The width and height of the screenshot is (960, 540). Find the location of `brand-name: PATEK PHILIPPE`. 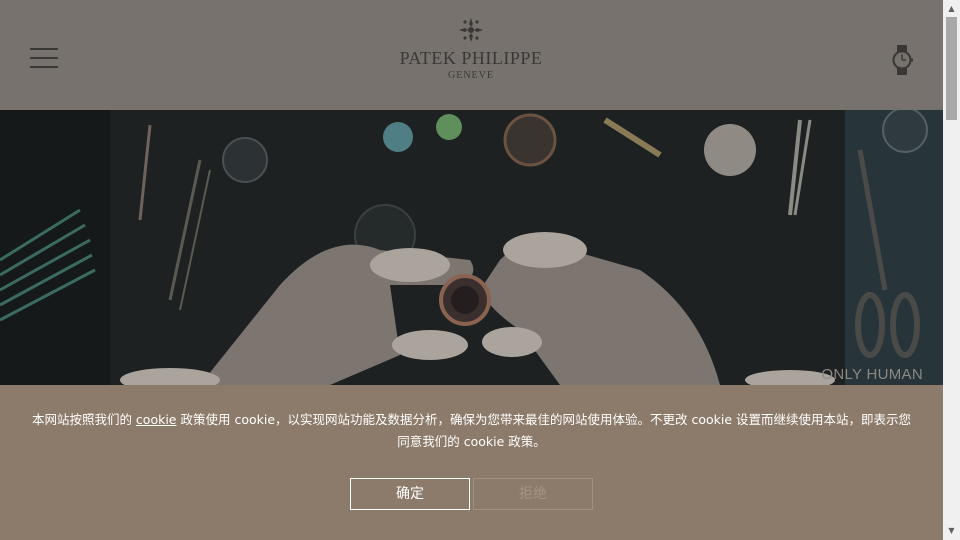

brand-name: PATEK PHILIPPE is located at coordinates (471, 58).